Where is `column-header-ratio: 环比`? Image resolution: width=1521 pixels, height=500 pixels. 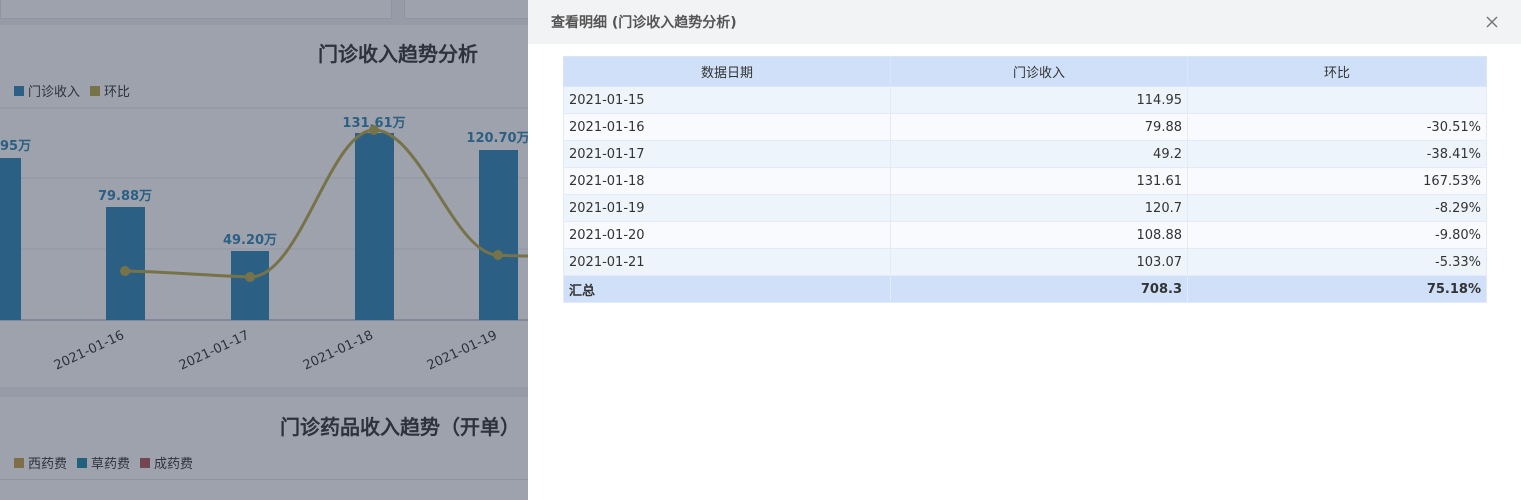 column-header-ratio: 环比 is located at coordinates (1337, 71).